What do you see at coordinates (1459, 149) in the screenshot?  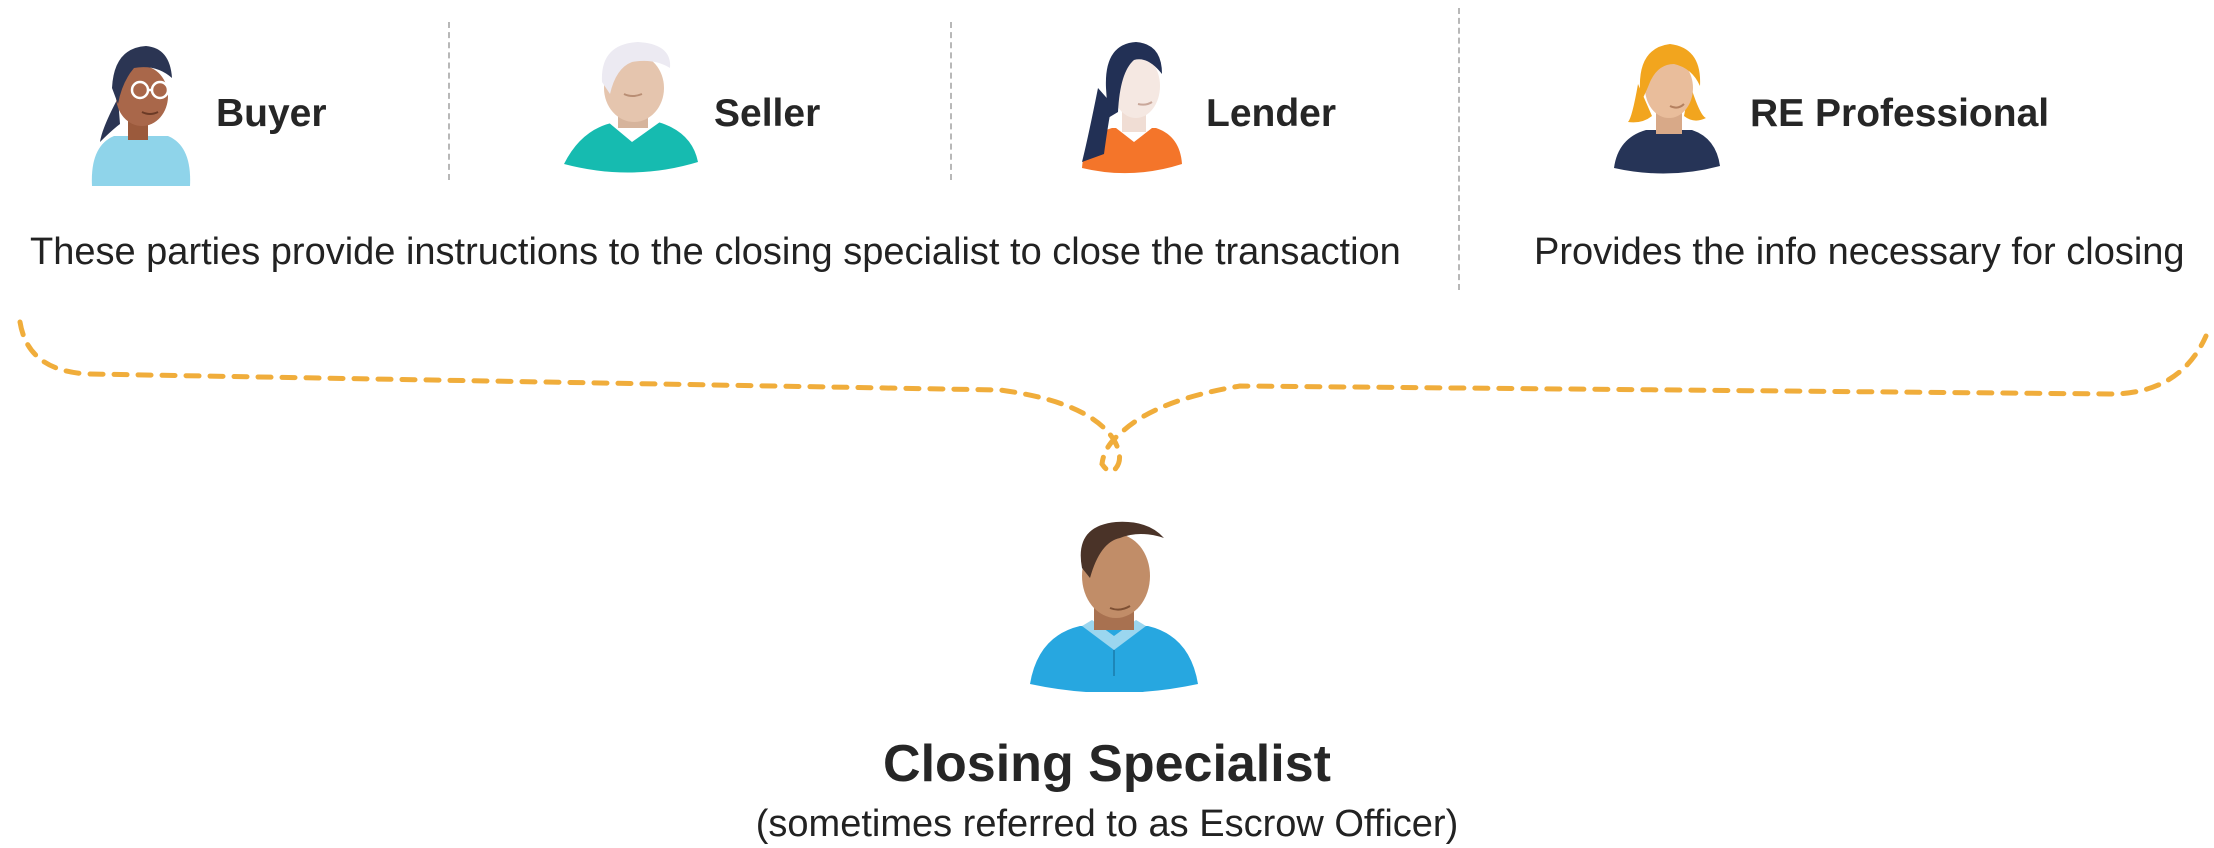 I see `divider-lender-re-professional` at bounding box center [1459, 149].